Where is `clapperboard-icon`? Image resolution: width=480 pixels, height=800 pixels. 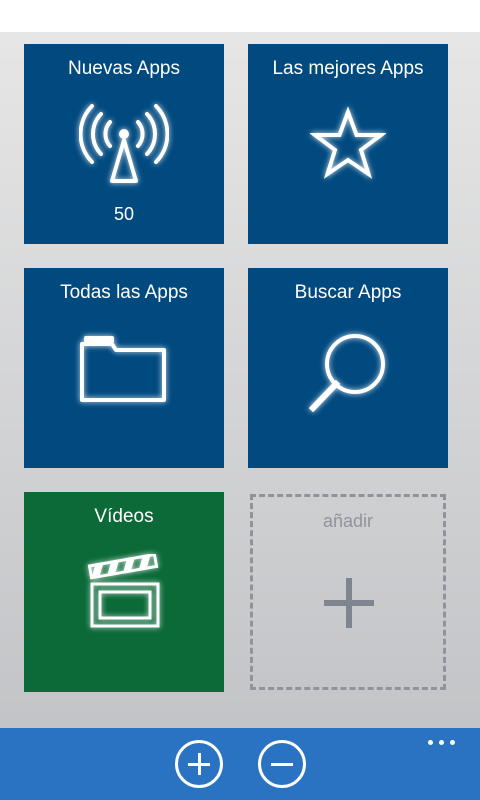
clapperboard-icon is located at coordinates (123, 591).